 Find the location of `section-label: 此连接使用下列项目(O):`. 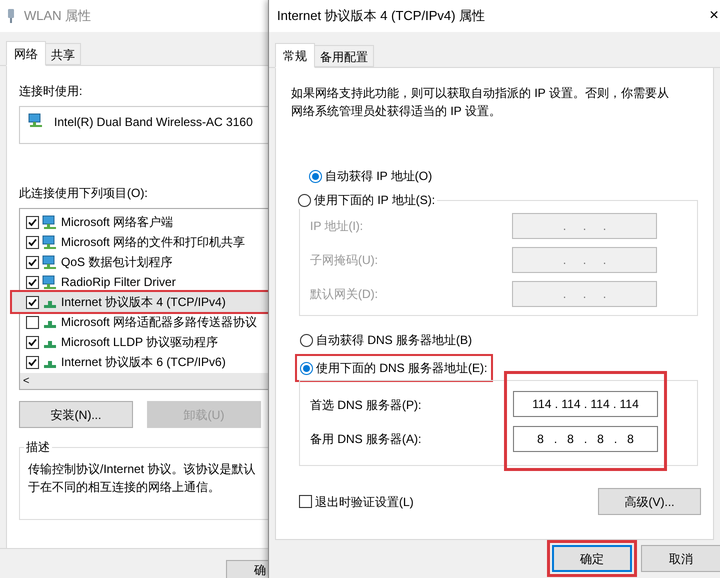

section-label: 此连接使用下列项目(O): is located at coordinates (84, 193).